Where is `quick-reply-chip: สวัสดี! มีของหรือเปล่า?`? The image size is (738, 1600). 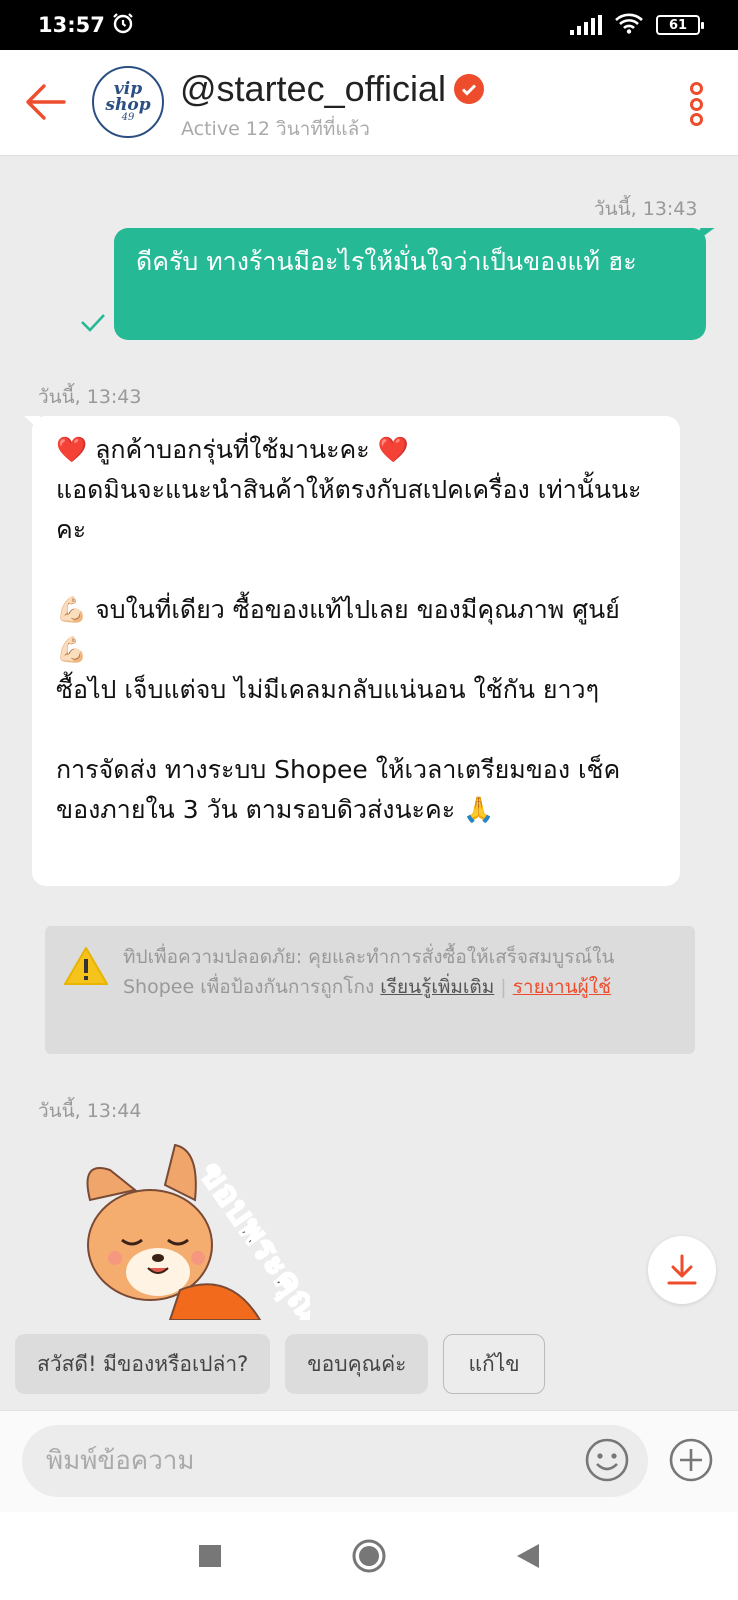 quick-reply-chip: สวัสดี! มีของหรือเปล่า? is located at coordinates (143, 1364).